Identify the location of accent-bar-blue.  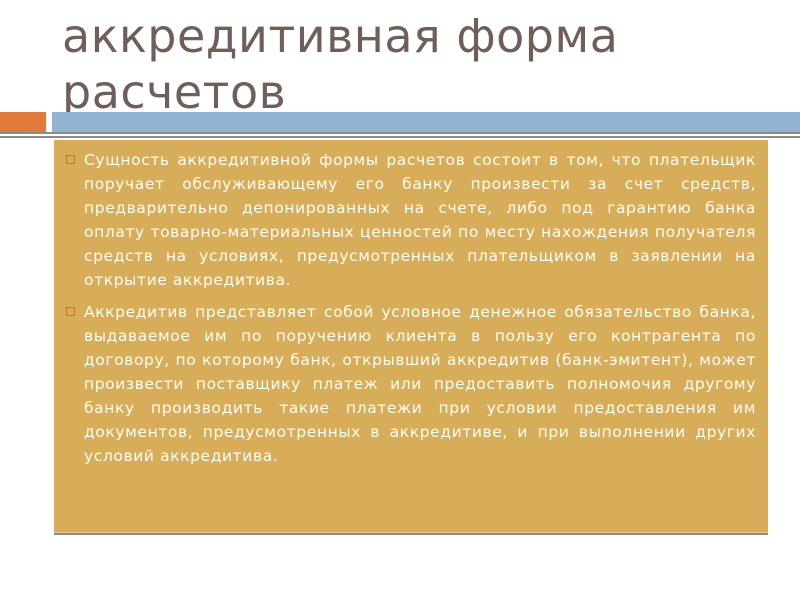
(426, 122).